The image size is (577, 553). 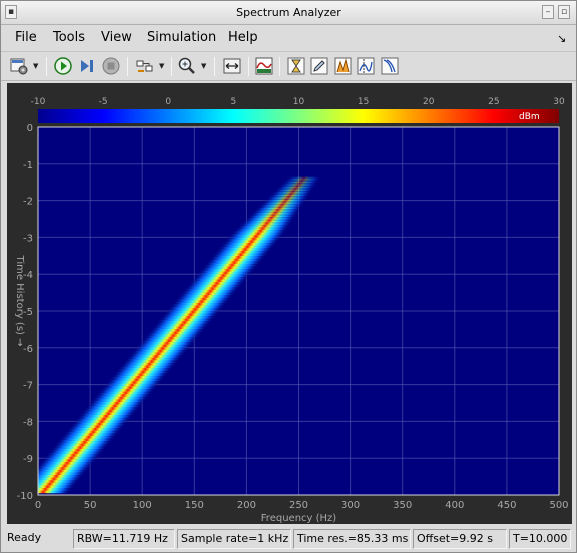 What do you see at coordinates (232, 66) in the screenshot?
I see `autoscale-icon` at bounding box center [232, 66].